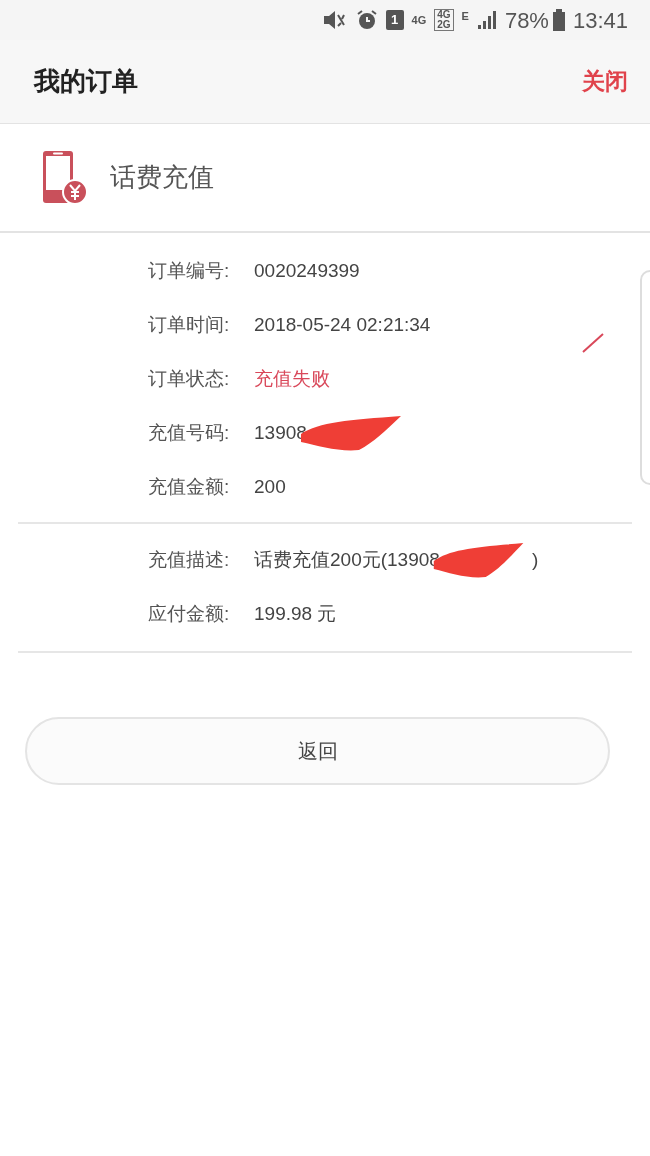 The height and width of the screenshot is (1156, 650). I want to click on field-value: ), so click(535, 559).